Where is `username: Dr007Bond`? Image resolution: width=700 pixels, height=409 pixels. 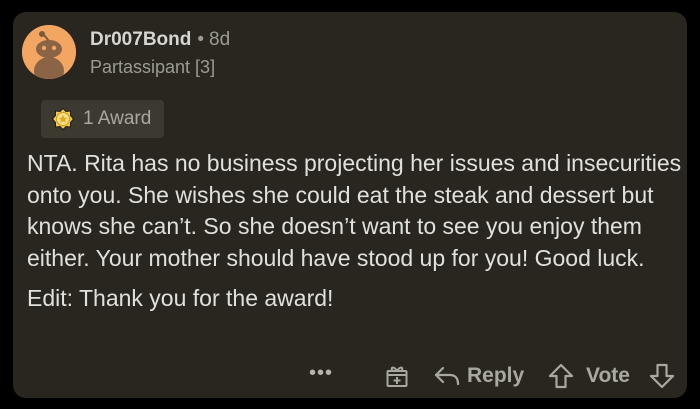
username: Dr007Bond is located at coordinates (140, 39).